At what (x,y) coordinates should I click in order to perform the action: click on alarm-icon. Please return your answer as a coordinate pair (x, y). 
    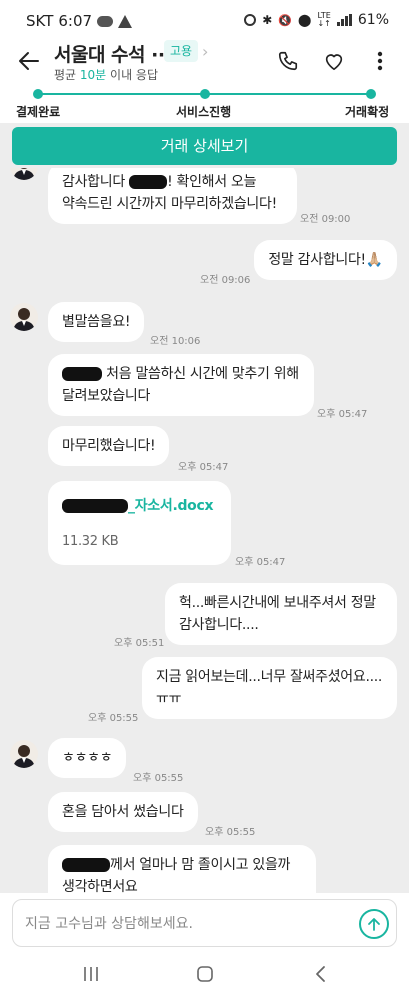
    Looking at the image, I should click on (250, 20).